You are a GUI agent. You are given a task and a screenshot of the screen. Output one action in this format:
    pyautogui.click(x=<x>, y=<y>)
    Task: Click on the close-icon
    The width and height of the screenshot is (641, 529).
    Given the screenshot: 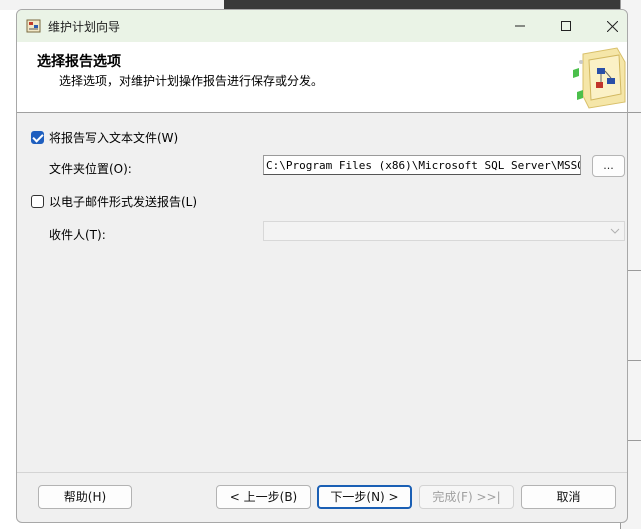 What is the action you would take?
    pyautogui.click(x=612, y=26)
    